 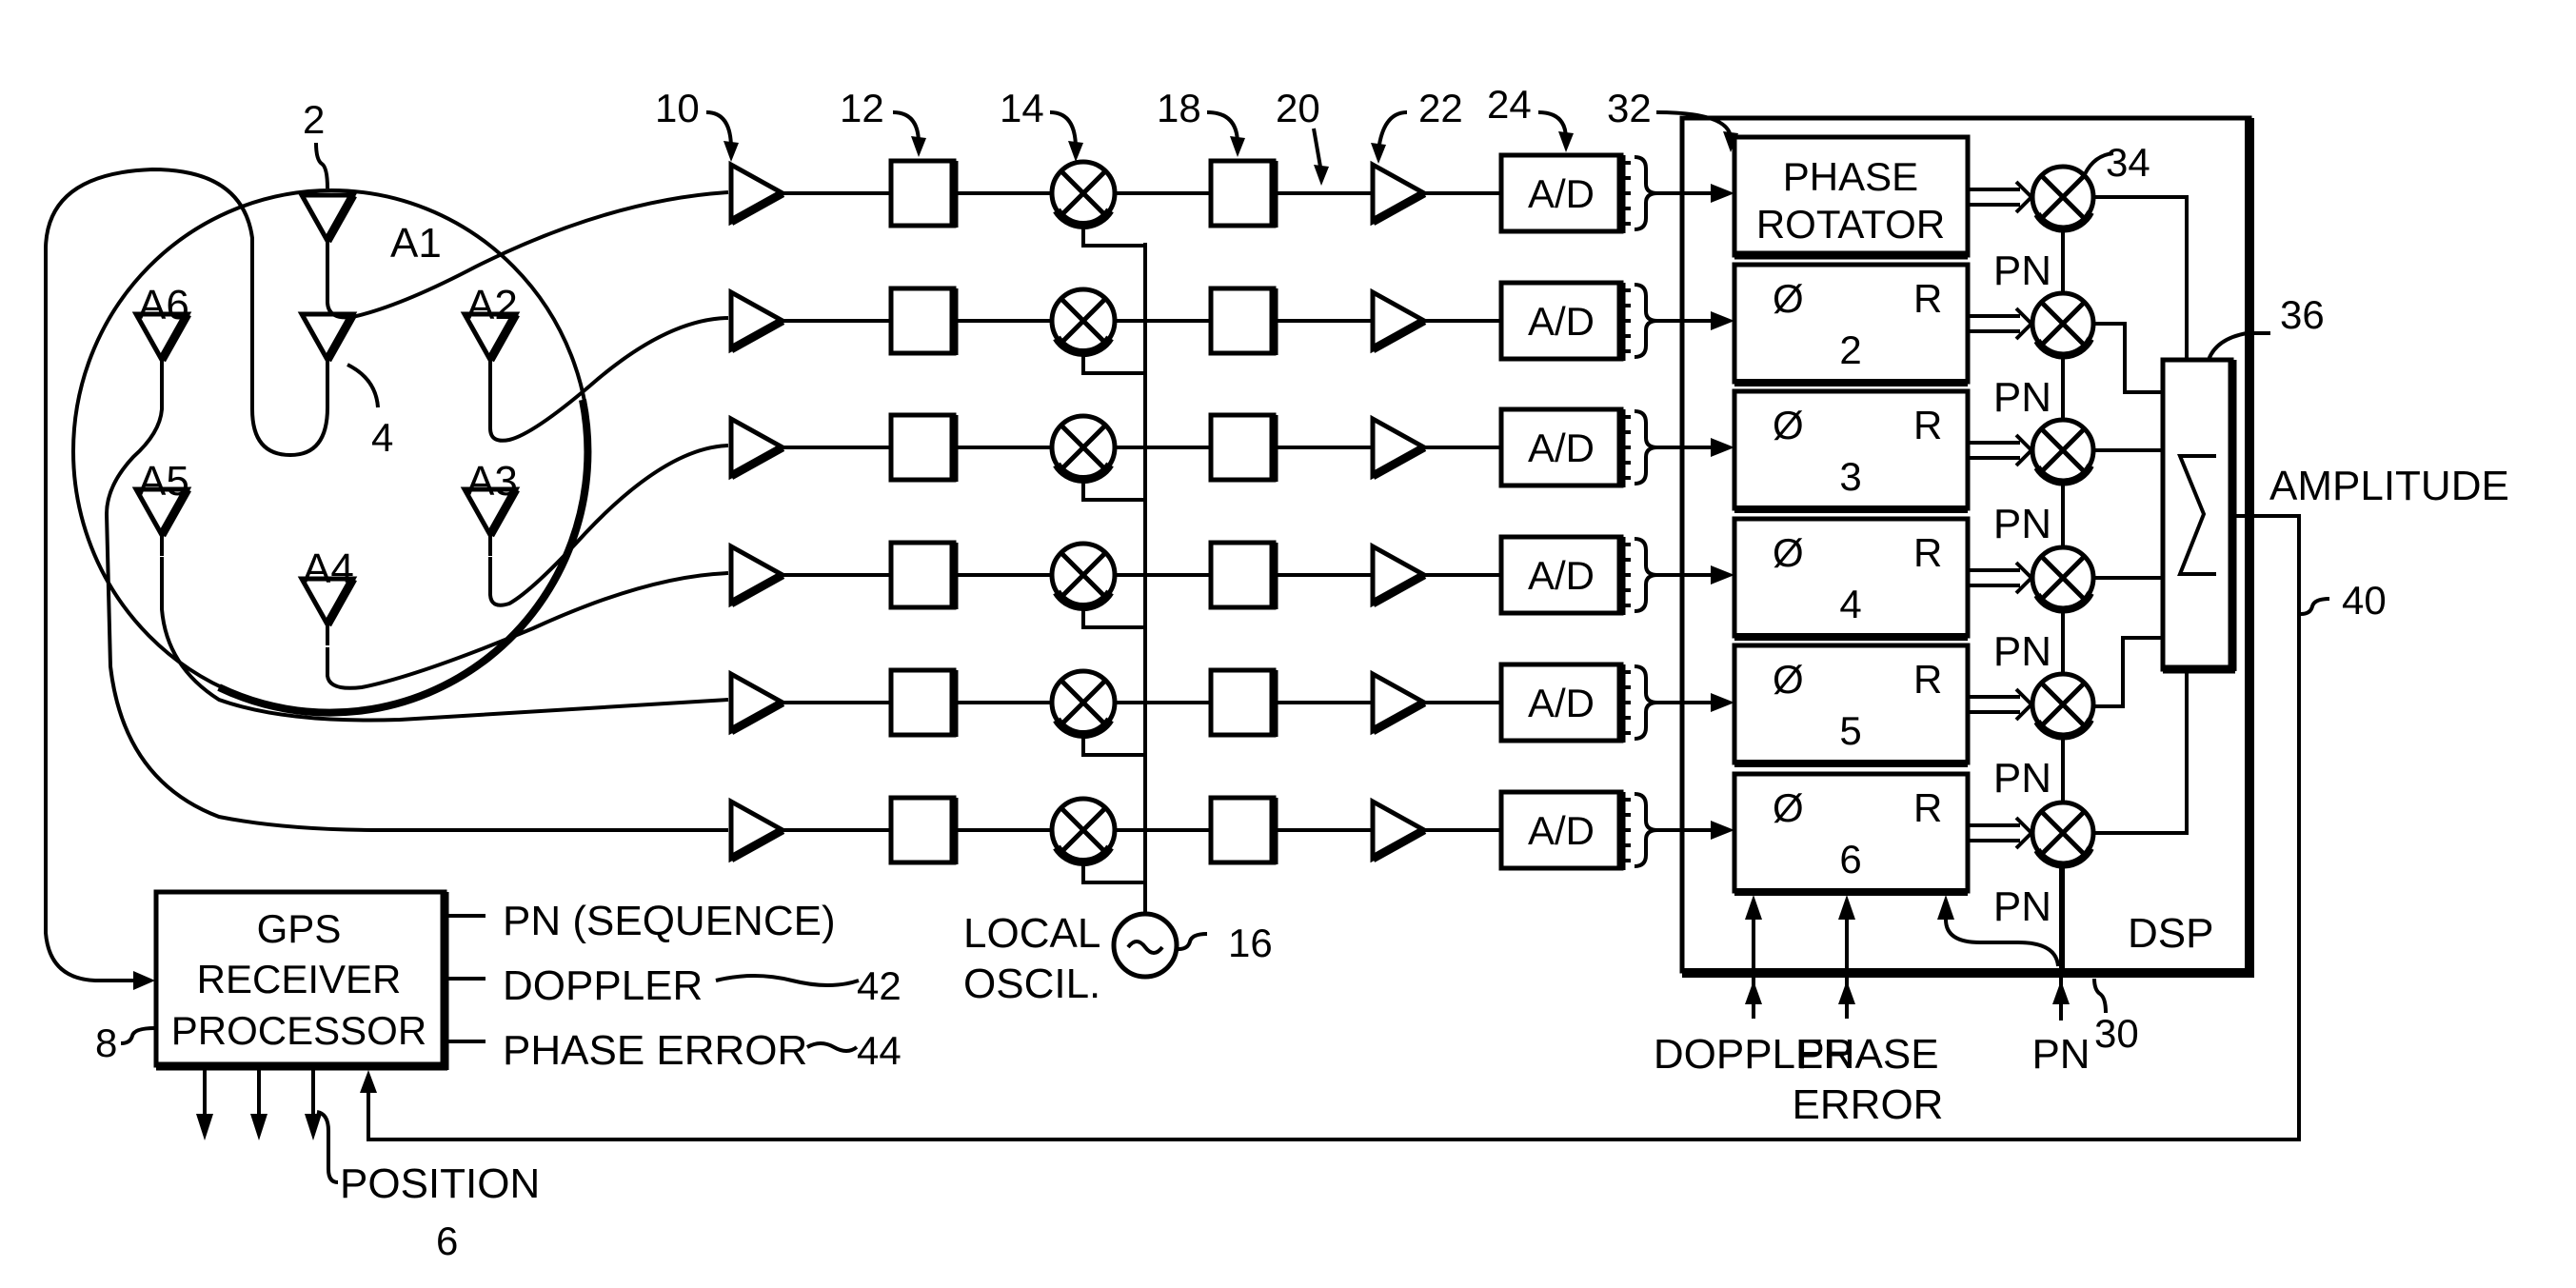 I want to click on gps-label-1: GPS, so click(x=299, y=928).